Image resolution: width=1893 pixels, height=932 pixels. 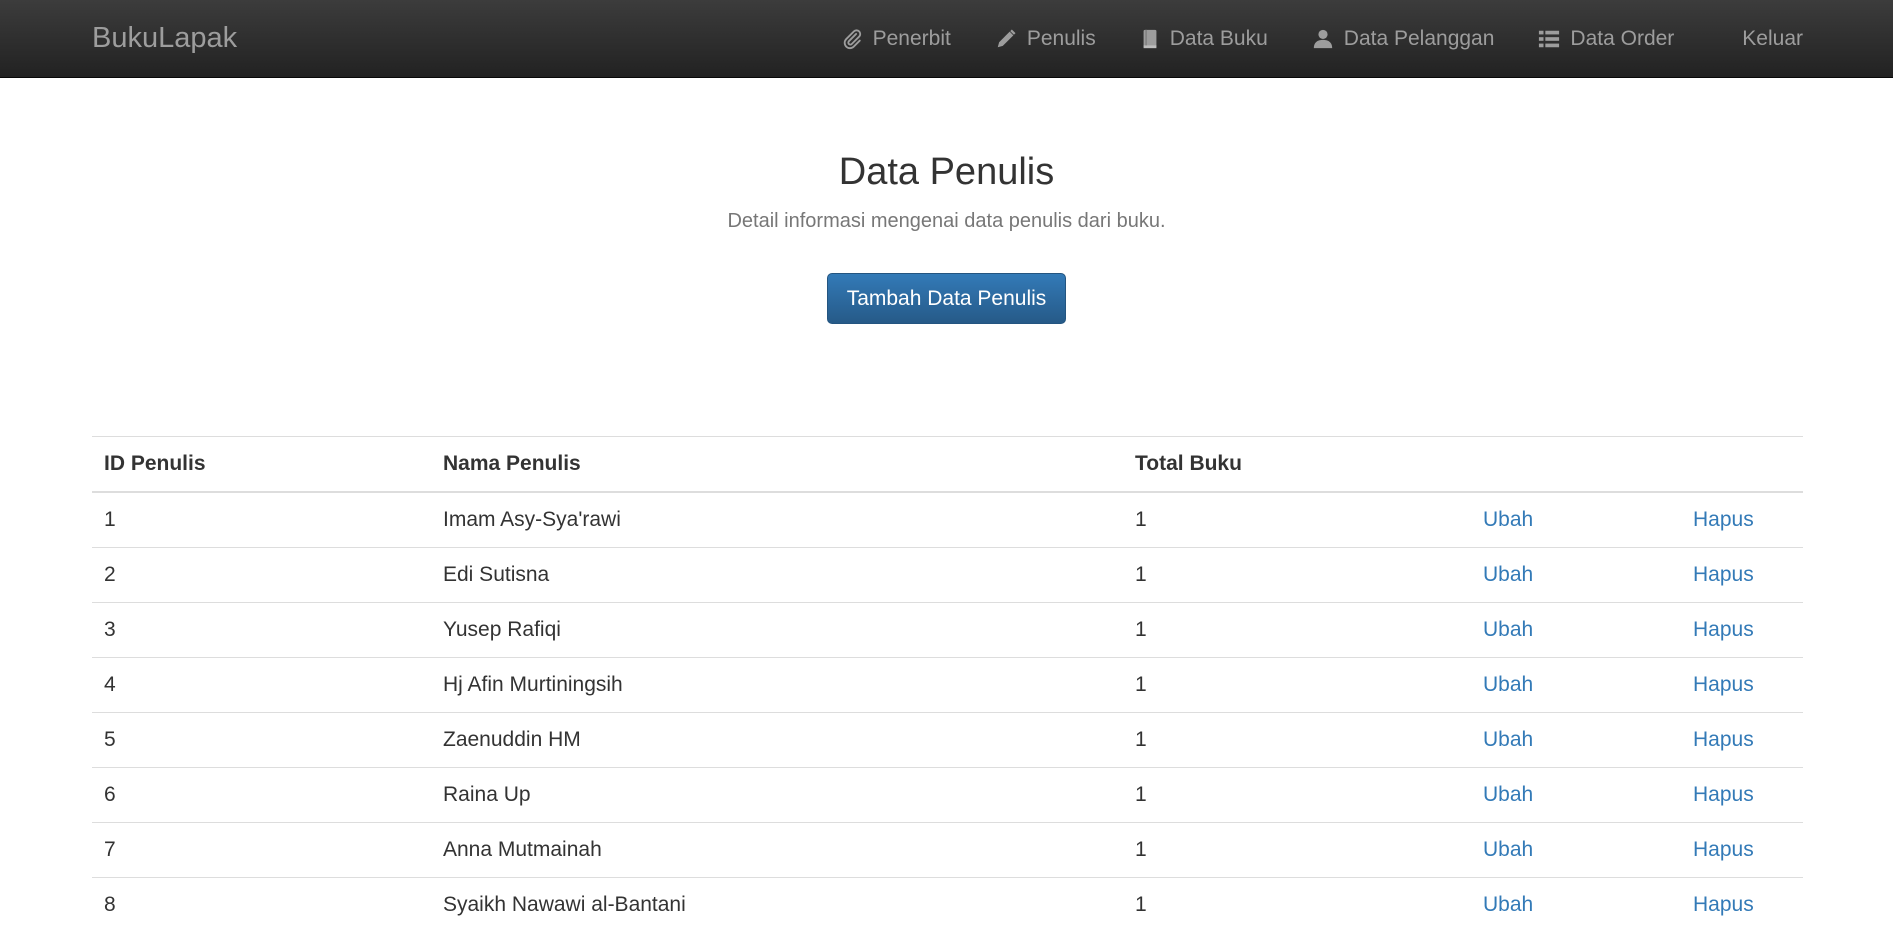 I want to click on nav-item-data-buku: Data Buku, so click(x=1204, y=39).